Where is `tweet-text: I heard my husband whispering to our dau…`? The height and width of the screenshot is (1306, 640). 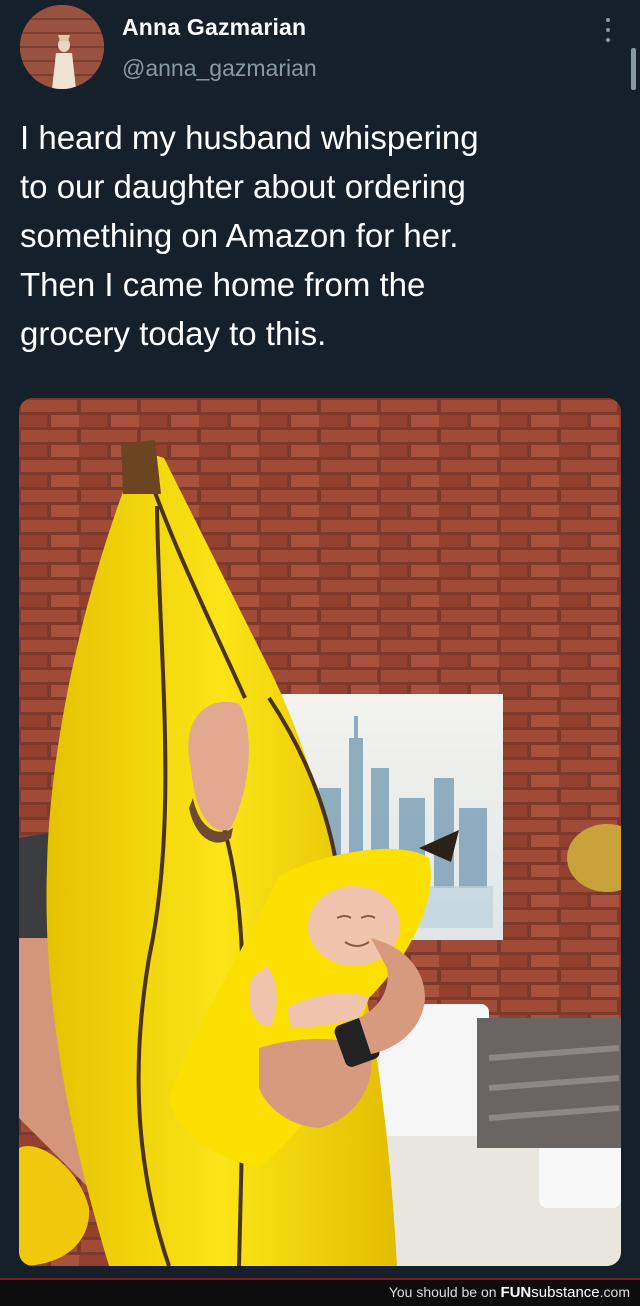 tweet-text: I heard my husband whispering to our dau… is located at coordinates (249, 235).